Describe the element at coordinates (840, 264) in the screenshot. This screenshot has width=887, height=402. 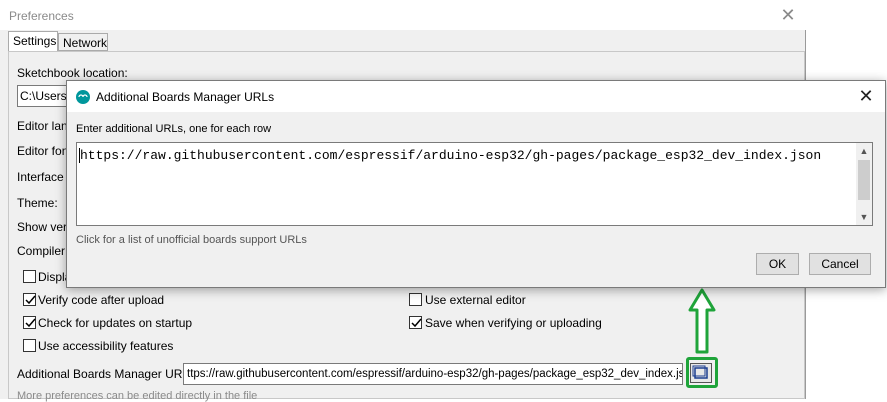
I see `cancel-button: Cancel` at that location.